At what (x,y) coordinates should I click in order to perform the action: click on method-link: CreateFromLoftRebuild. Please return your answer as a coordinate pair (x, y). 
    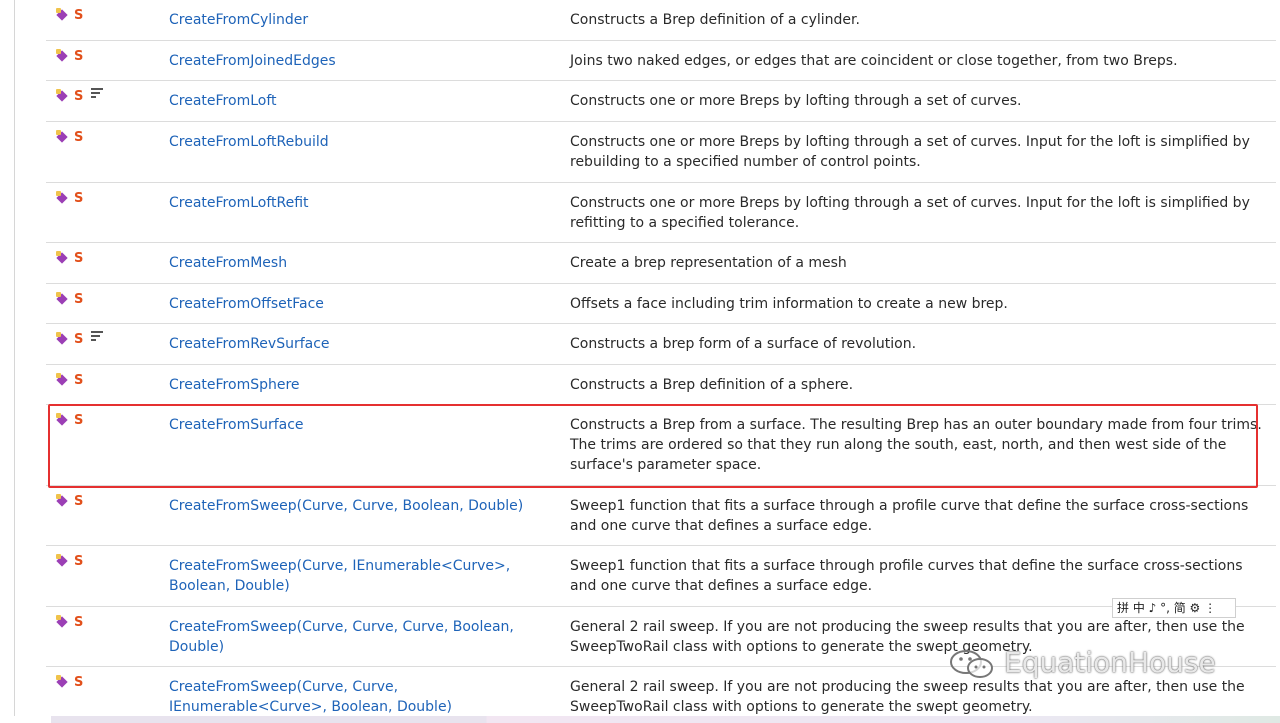
    Looking at the image, I should click on (364, 142).